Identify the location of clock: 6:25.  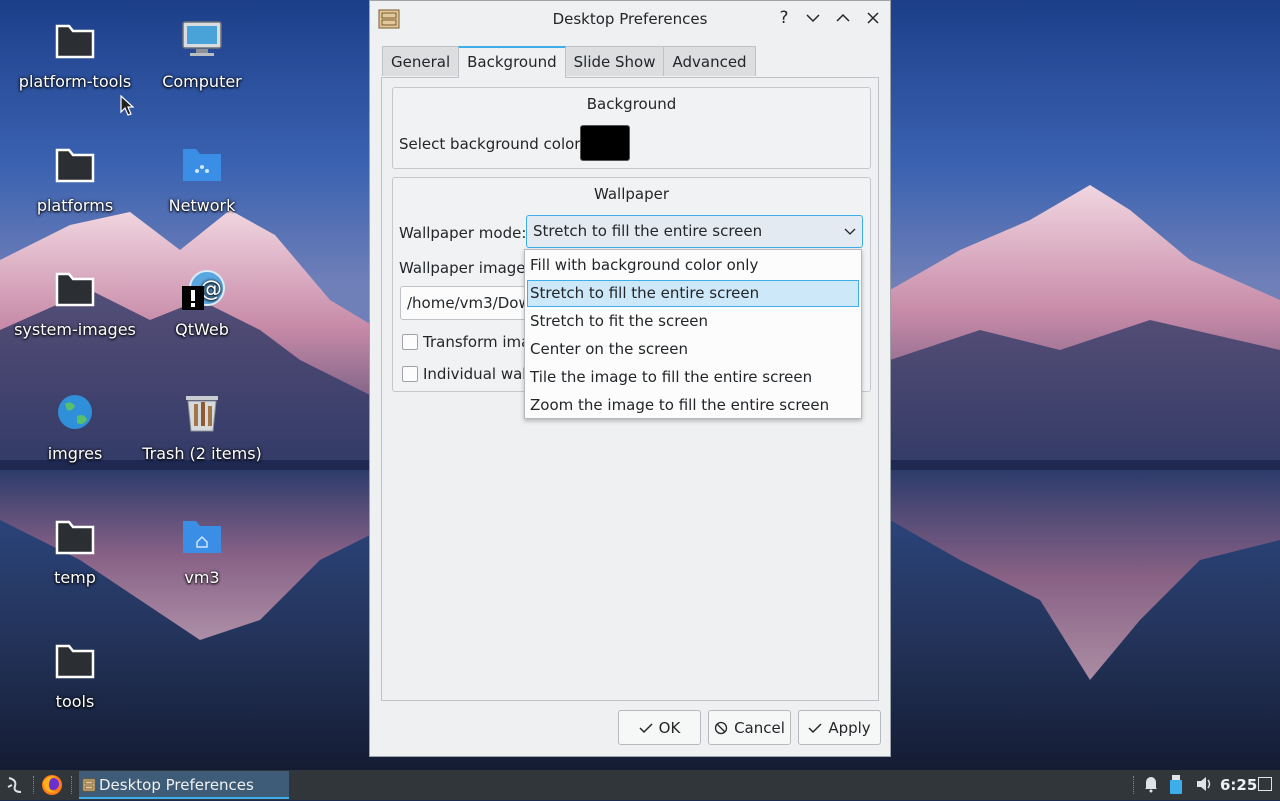
(1238, 785).